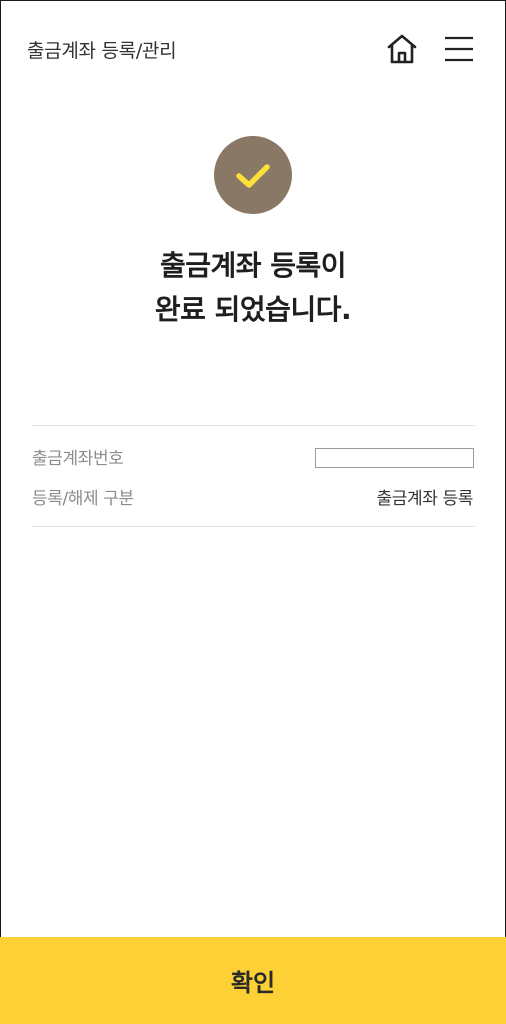 The width and height of the screenshot is (506, 1024). I want to click on confirm-button-label: 확인, so click(253, 983).